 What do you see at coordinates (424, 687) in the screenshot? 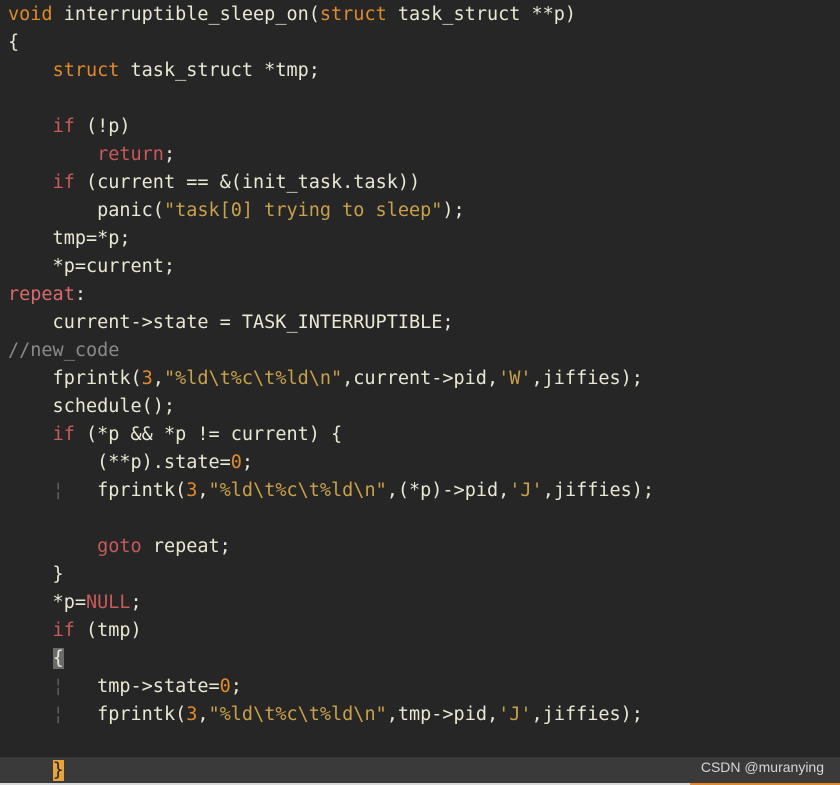
I see `code-line: ¦ tmp->state=0;` at bounding box center [424, 687].